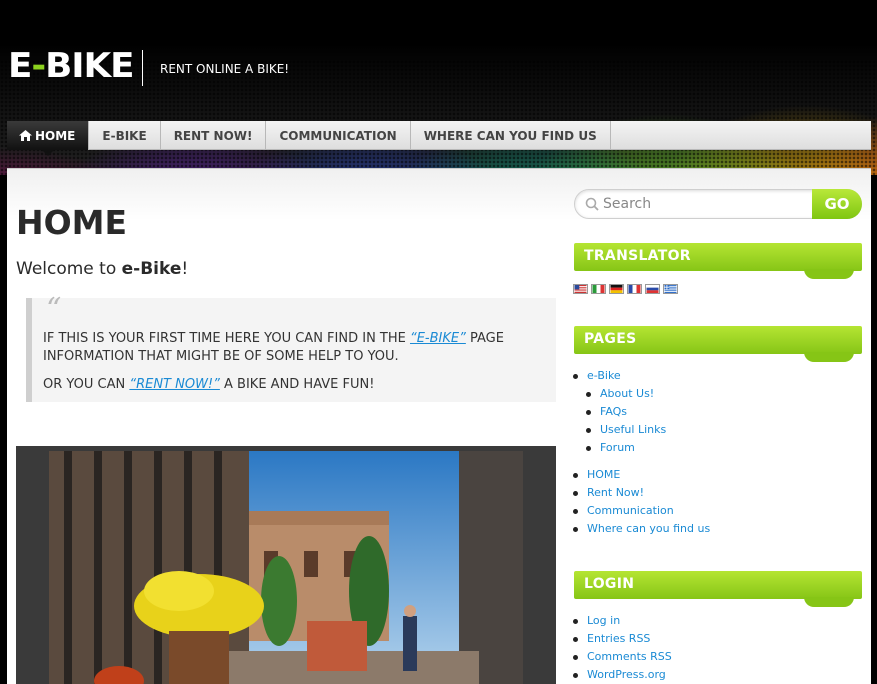 The image size is (877, 684). What do you see at coordinates (617, 447) in the screenshot?
I see `pages-link-forum: Forum` at bounding box center [617, 447].